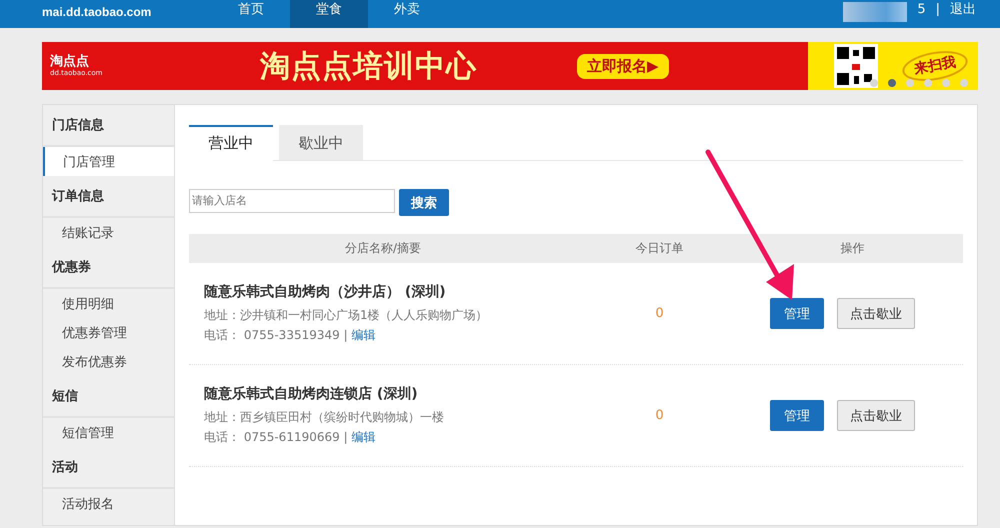 Image resolution: width=1000 pixels, height=528 pixels. I want to click on store-search-field: 请输入店名, so click(292, 201).